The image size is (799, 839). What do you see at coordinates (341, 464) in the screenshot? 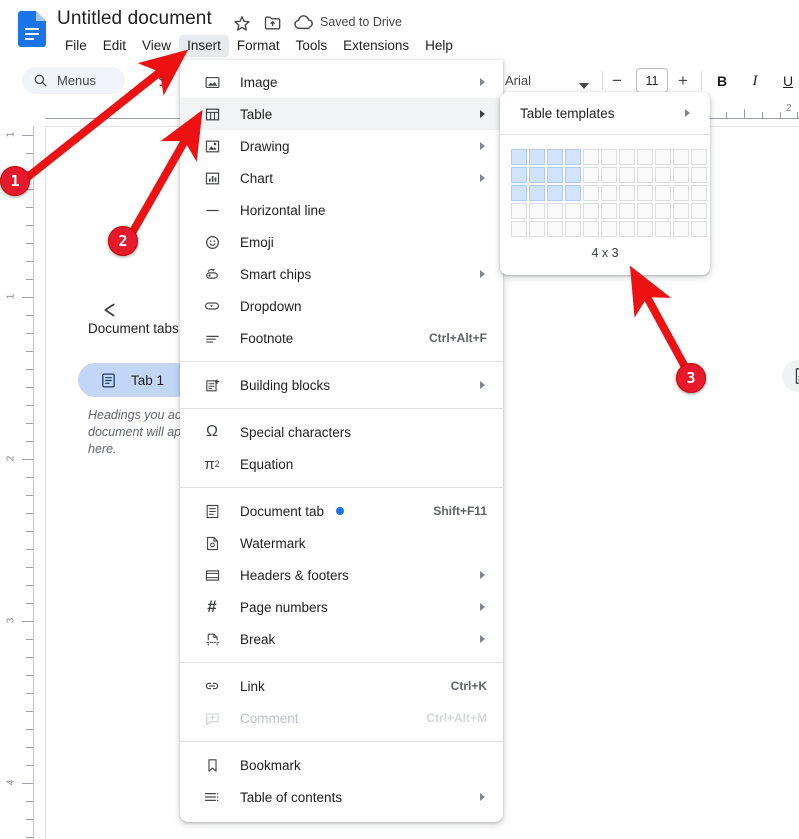
I see `menu-item-equation: π2 Equation` at bounding box center [341, 464].